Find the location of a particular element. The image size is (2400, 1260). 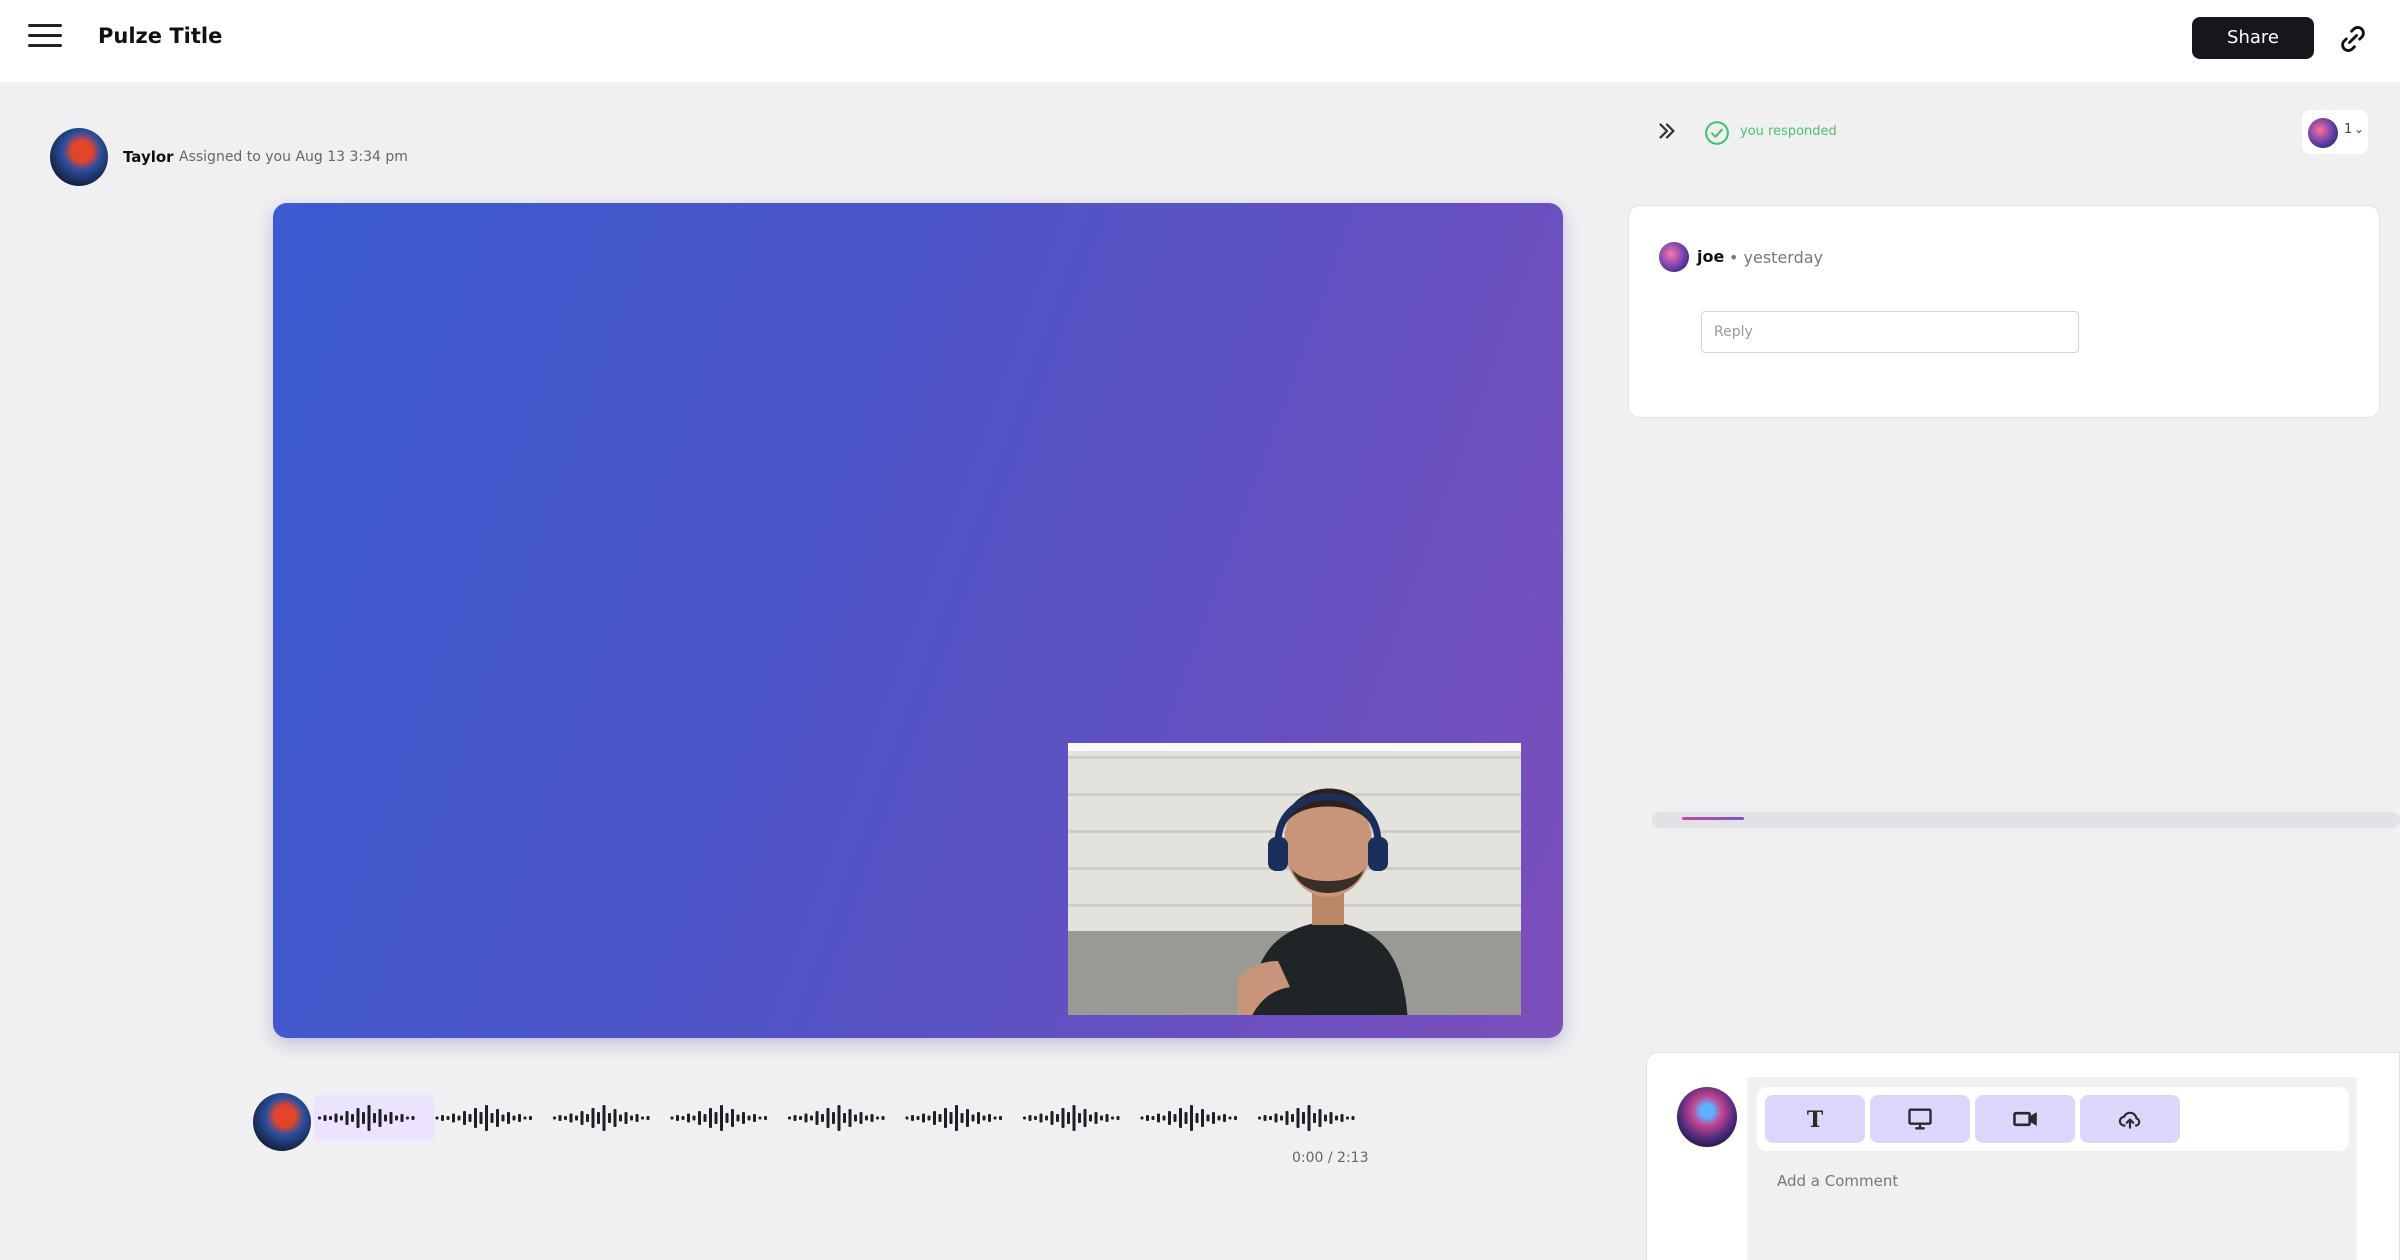

composer-toolbar: T is located at coordinates (2053, 1119).